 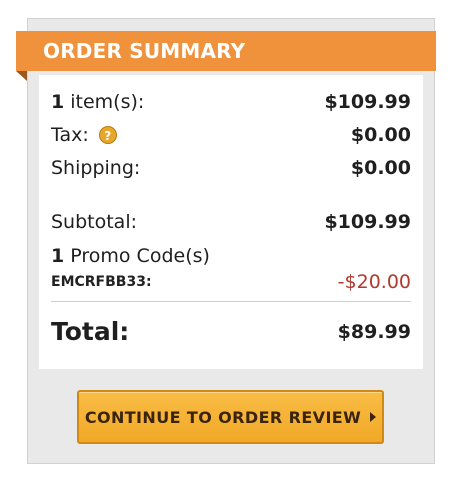 What do you see at coordinates (140, 256) in the screenshot?
I see `promo-label: Promo Code(s)` at bounding box center [140, 256].